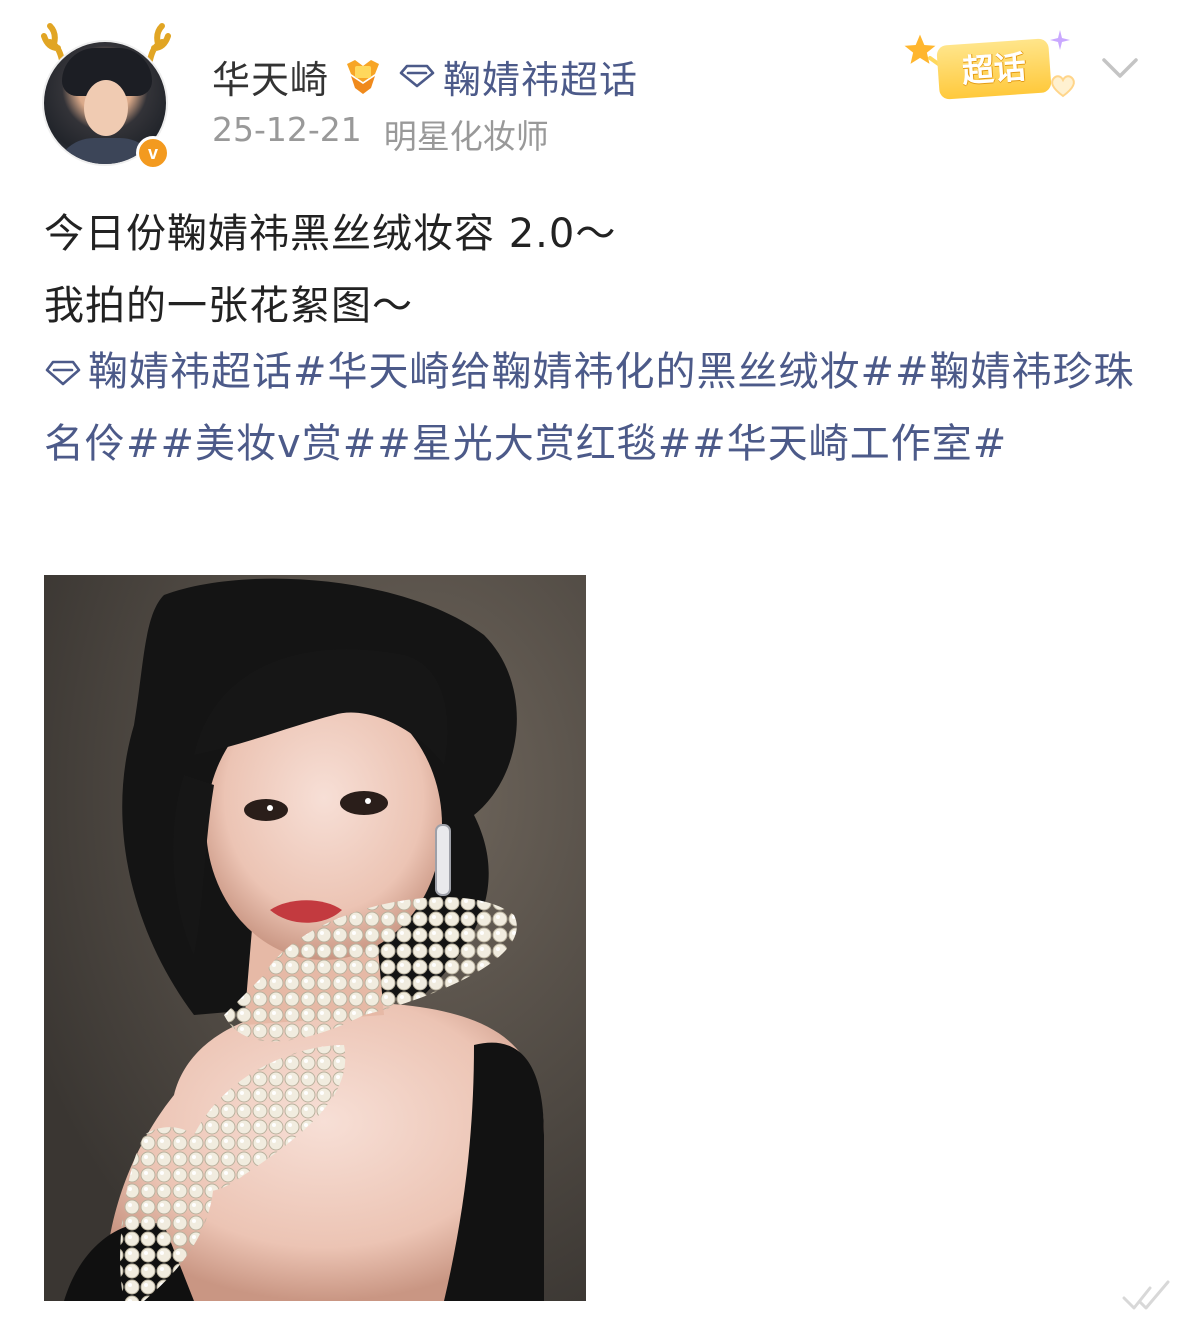 This screenshot has height=1325, width=1179. I want to click on topic-link: 鞠婧祎超话, so click(518, 76).